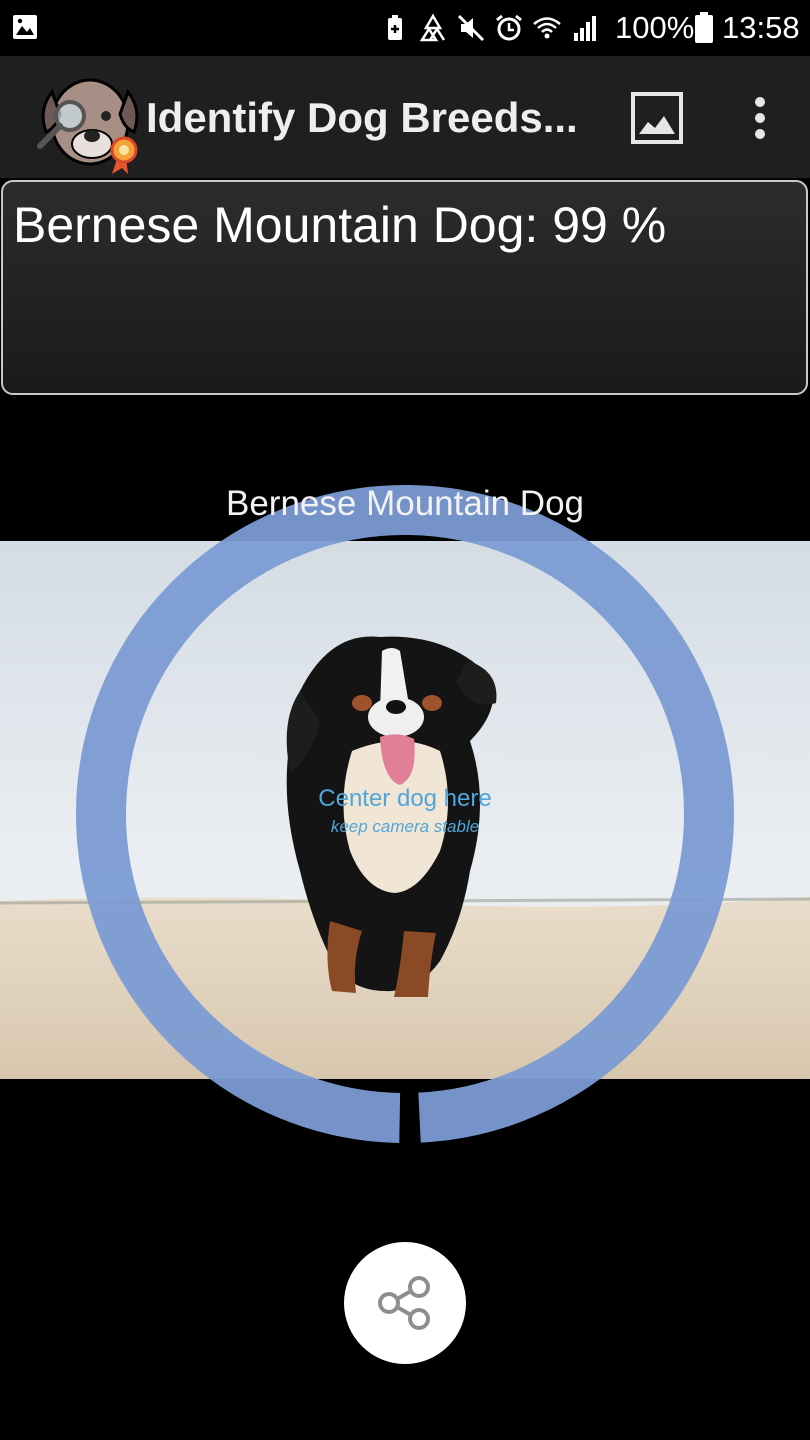 The image size is (810, 1440). I want to click on result-text: Bernese Mountain Dog: 99 %, so click(340, 225).